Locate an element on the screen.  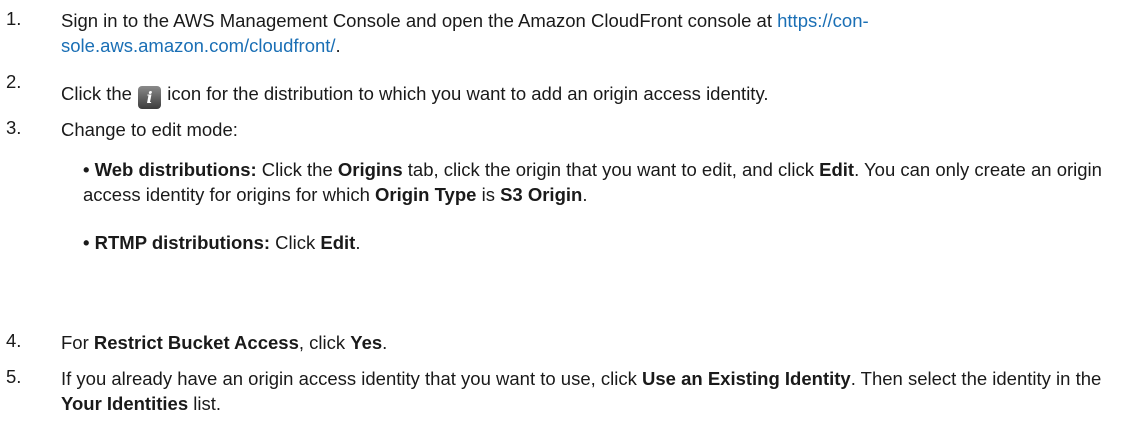
bullet-bold: S3 Origin is located at coordinates (541, 194).